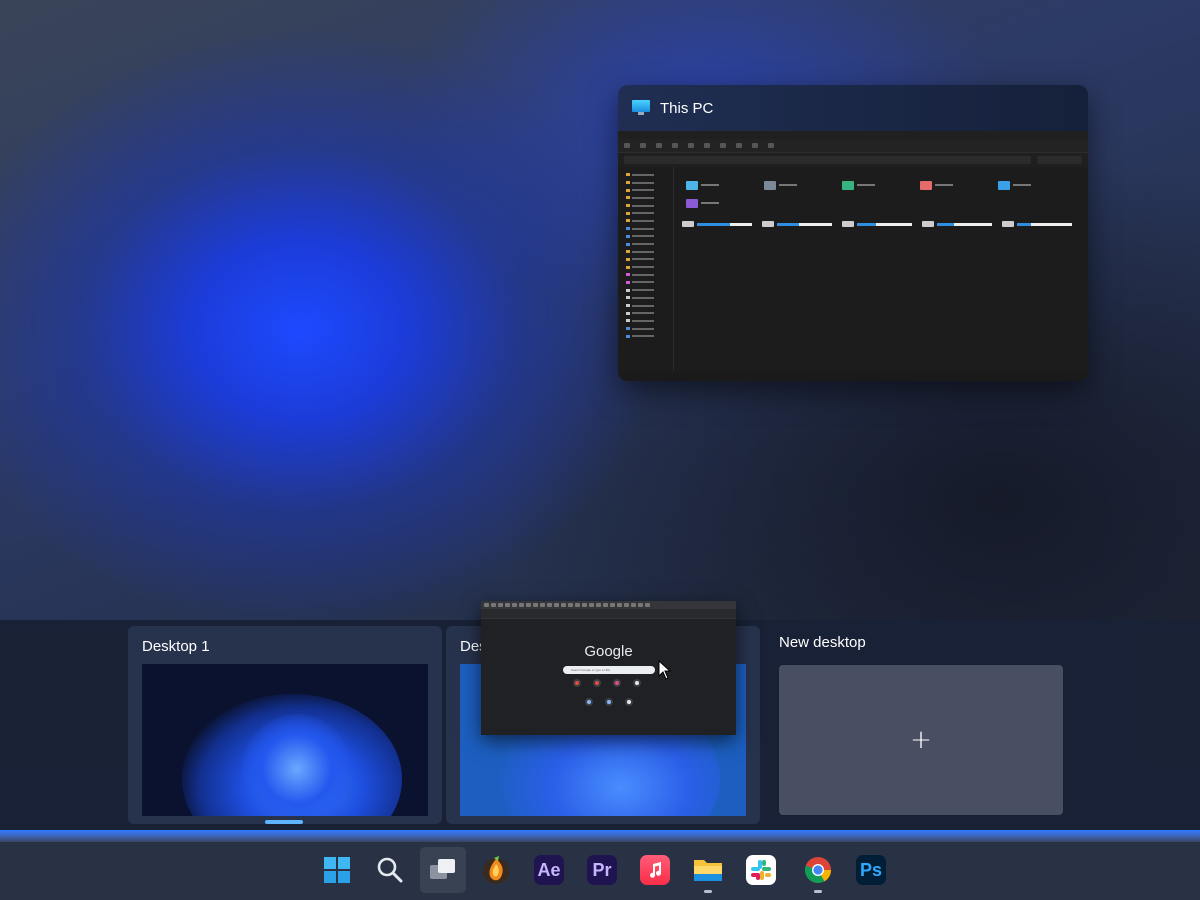  I want to click on slack-button, so click(761, 870).